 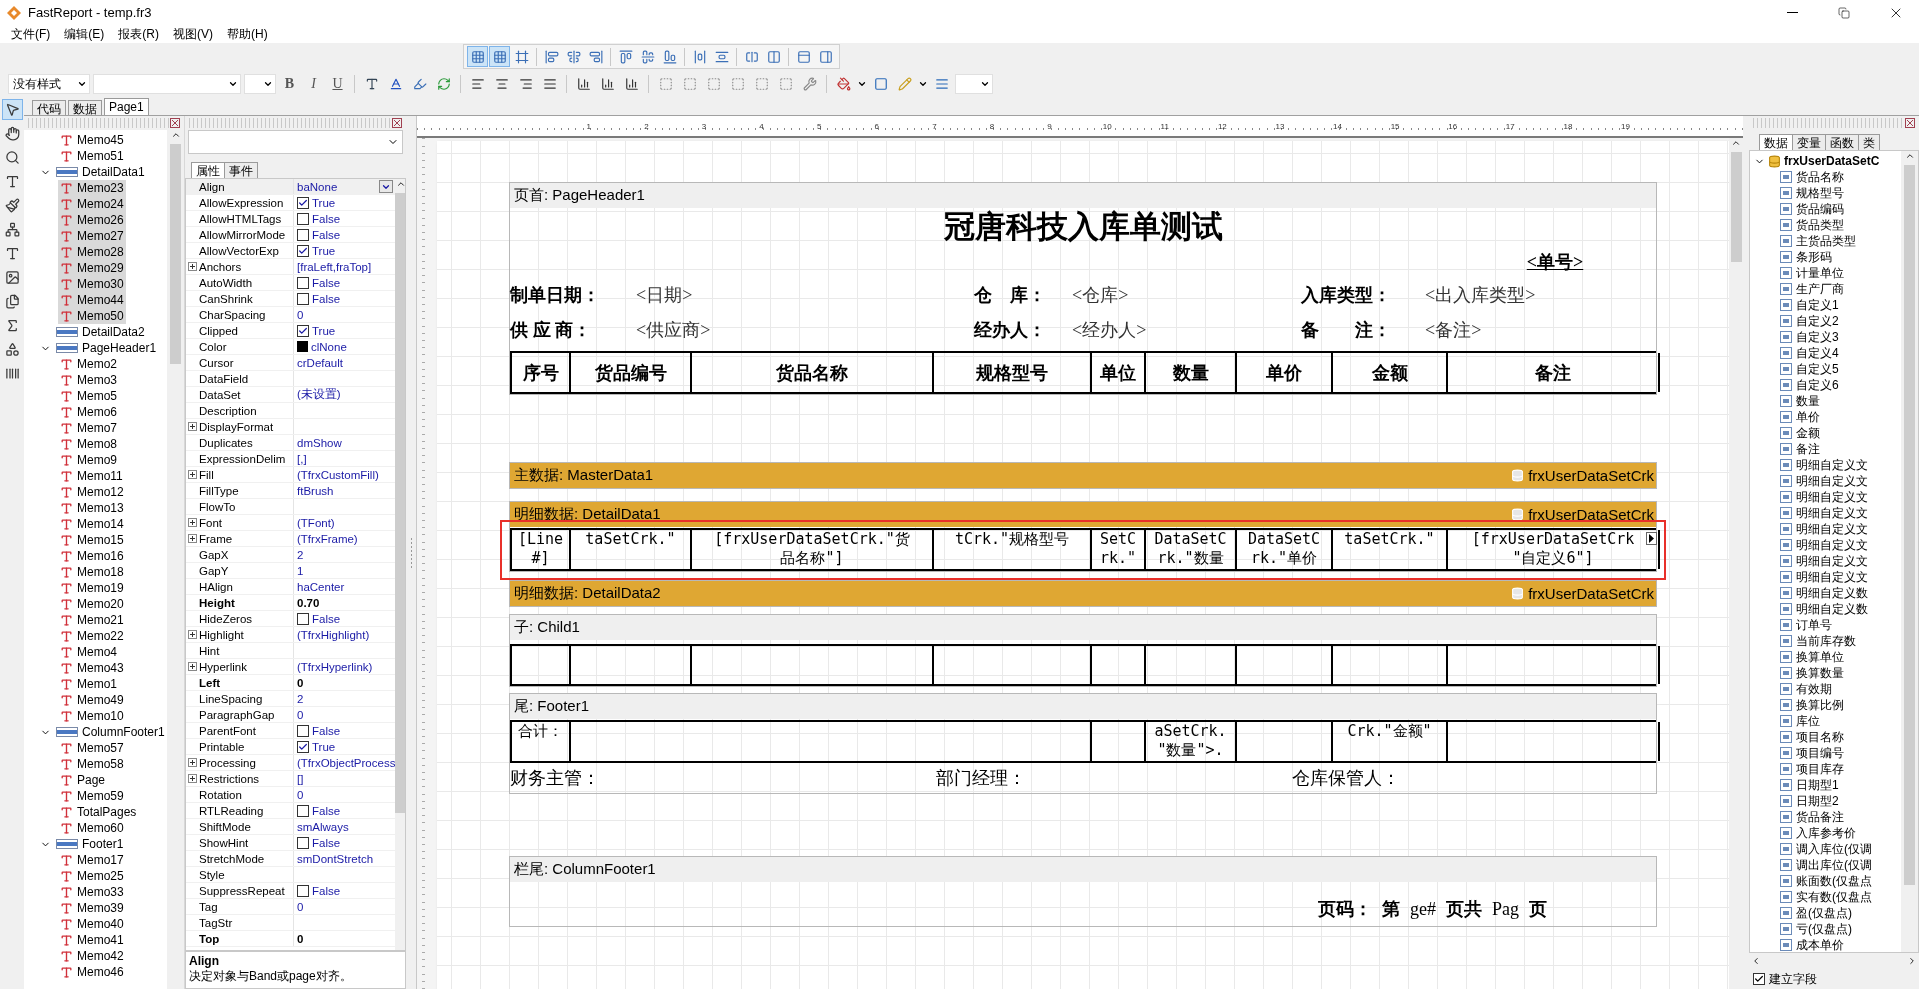 What do you see at coordinates (1825, 417) in the screenshot?
I see `field-item: 单价` at bounding box center [1825, 417].